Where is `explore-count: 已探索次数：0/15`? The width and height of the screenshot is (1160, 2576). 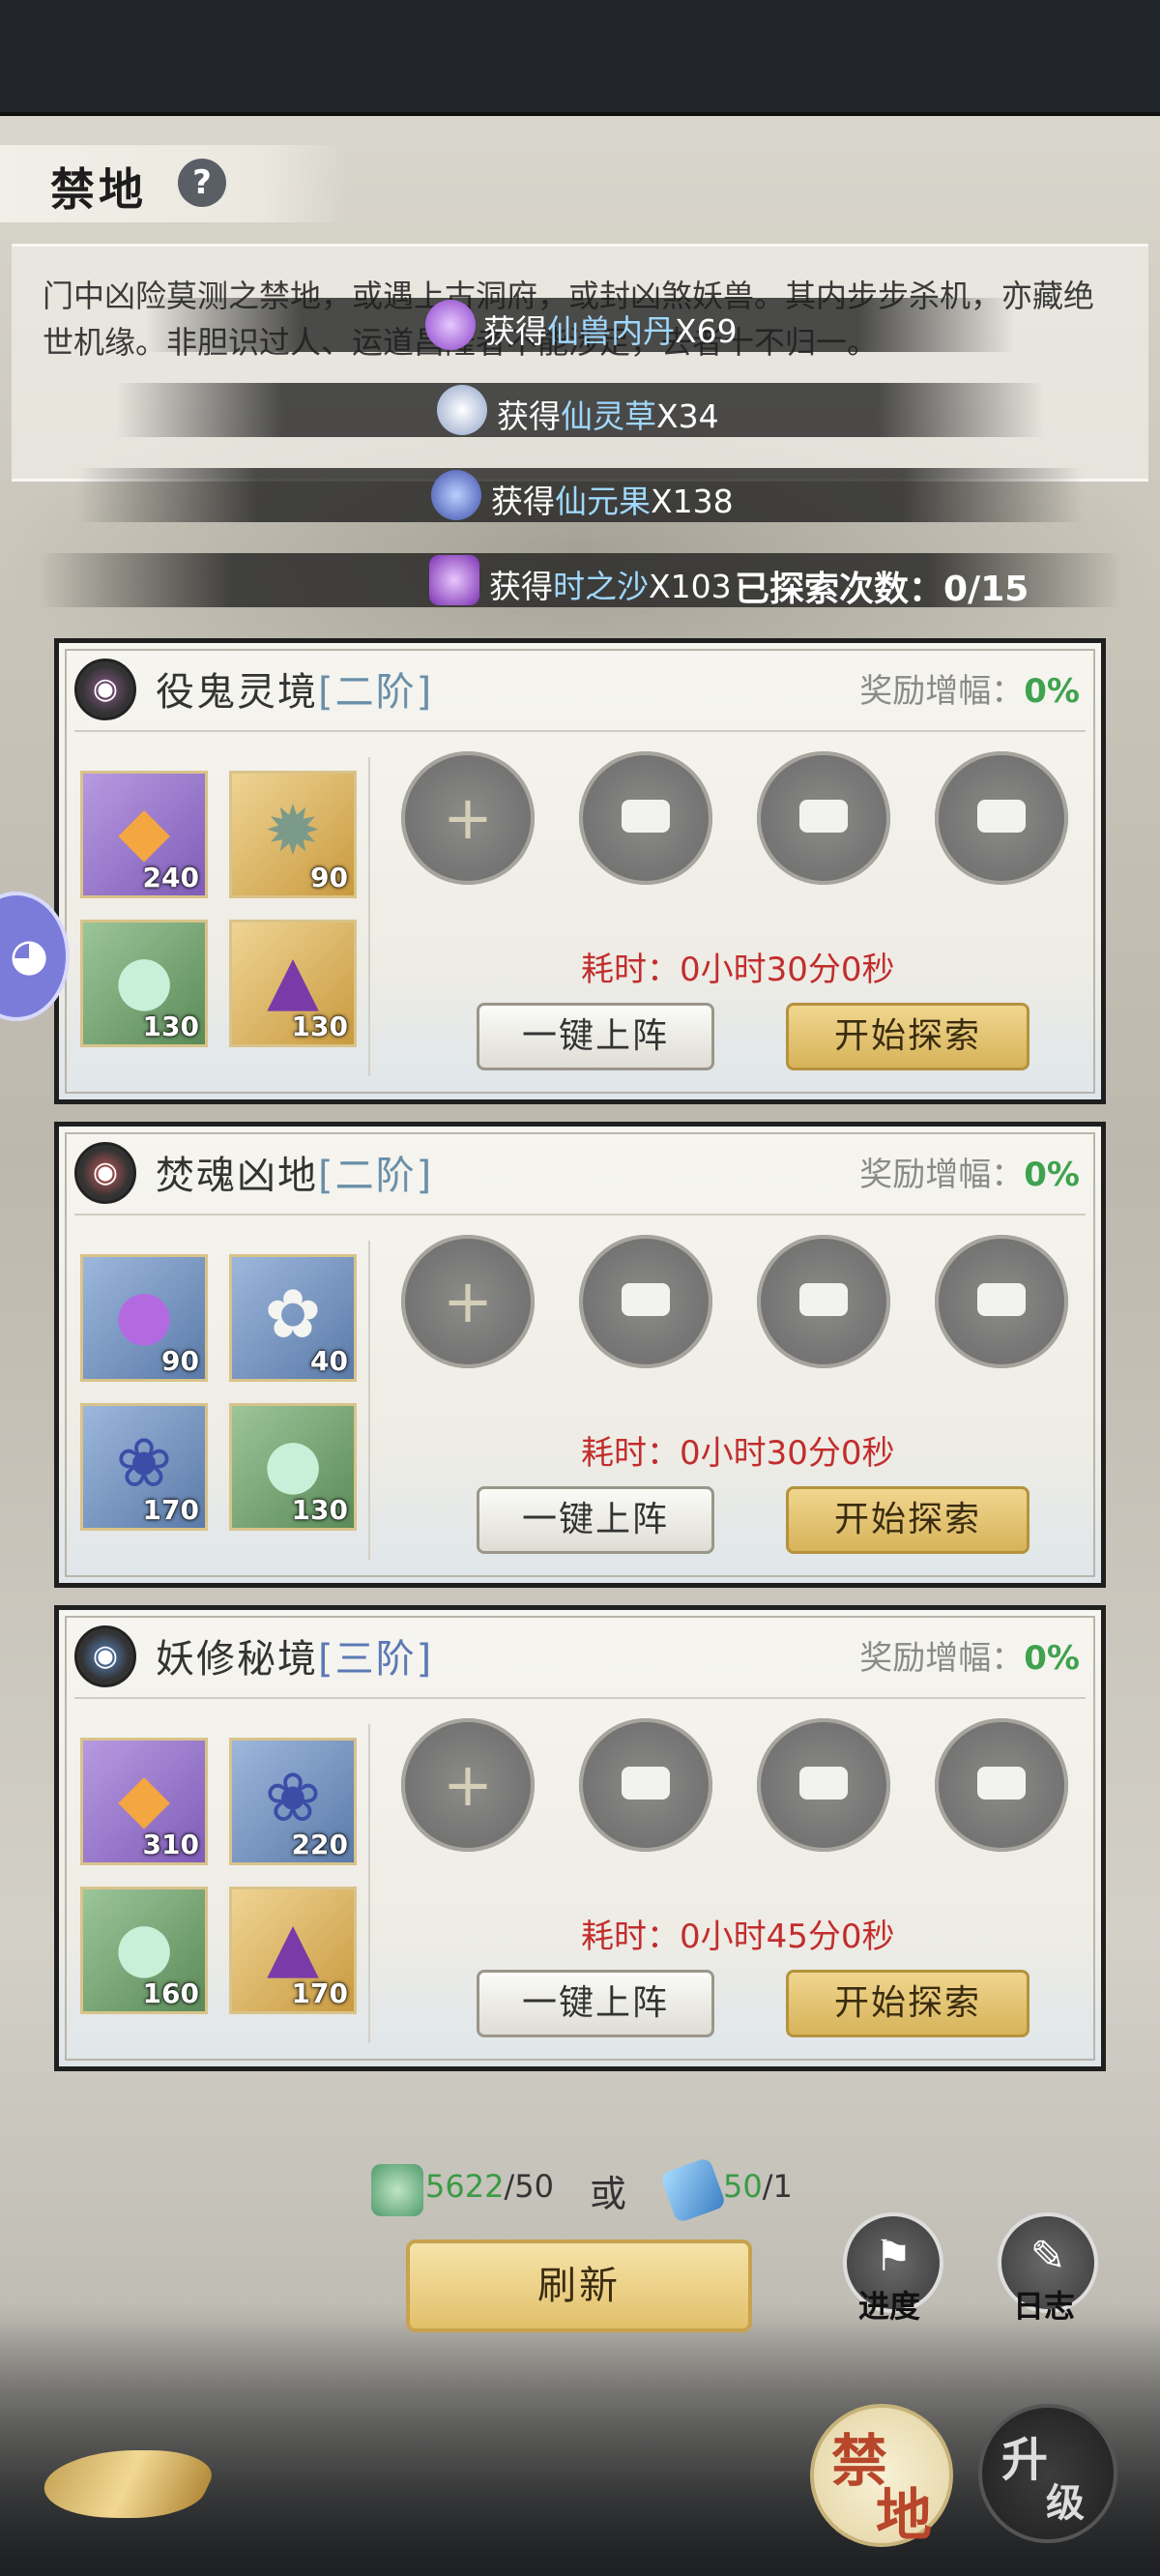 explore-count: 已探索次数：0/15 is located at coordinates (883, 589).